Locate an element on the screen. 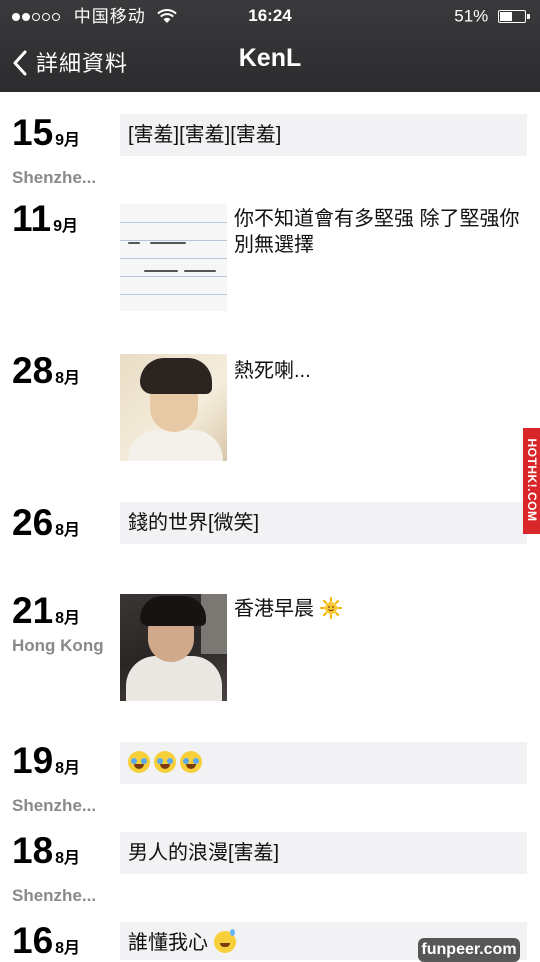  post-day: 16 is located at coordinates (33, 940).